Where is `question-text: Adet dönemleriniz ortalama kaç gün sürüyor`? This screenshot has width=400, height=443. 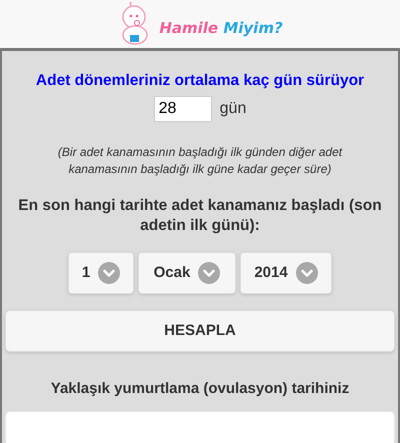 question-text: Adet dönemleriniz ortalama kaç gün sürüyor is located at coordinates (200, 81).